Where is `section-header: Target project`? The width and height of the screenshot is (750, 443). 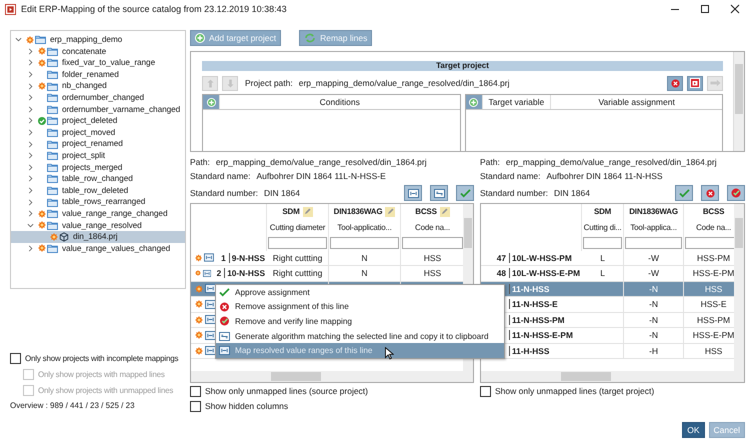
section-header: Target project is located at coordinates (462, 66).